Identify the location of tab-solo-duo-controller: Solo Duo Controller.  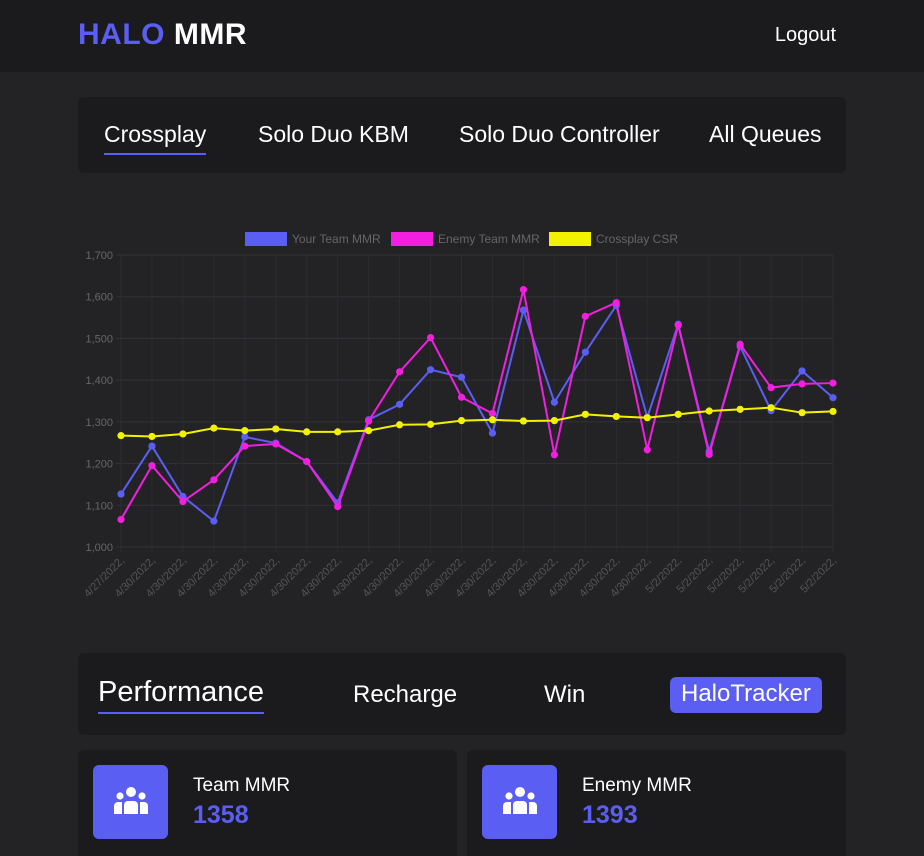
(559, 137).